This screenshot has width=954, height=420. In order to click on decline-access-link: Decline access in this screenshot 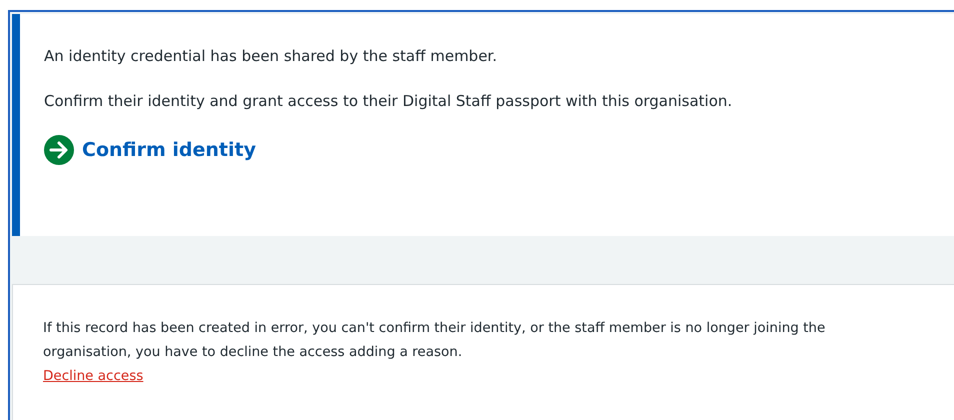, I will do `click(93, 376)`.